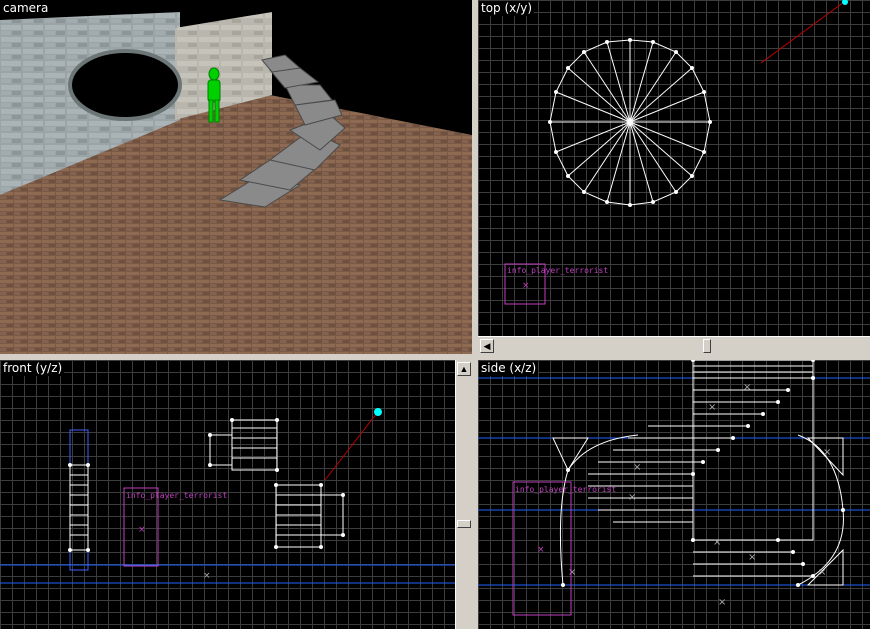 The width and height of the screenshot is (870, 629). Describe the element at coordinates (630, 122) in the screenshot. I see `staircase-top-outline` at that location.